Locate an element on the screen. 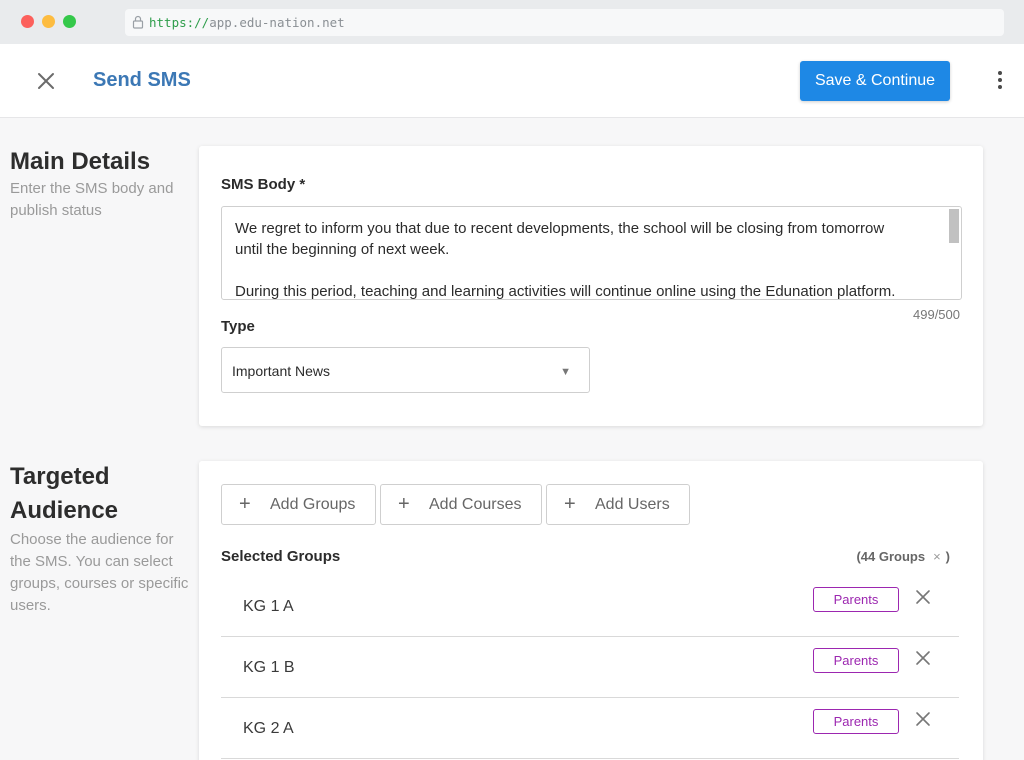 This screenshot has width=1024, height=760. app-header: Send SMS Save & Continue is located at coordinates (512, 81).